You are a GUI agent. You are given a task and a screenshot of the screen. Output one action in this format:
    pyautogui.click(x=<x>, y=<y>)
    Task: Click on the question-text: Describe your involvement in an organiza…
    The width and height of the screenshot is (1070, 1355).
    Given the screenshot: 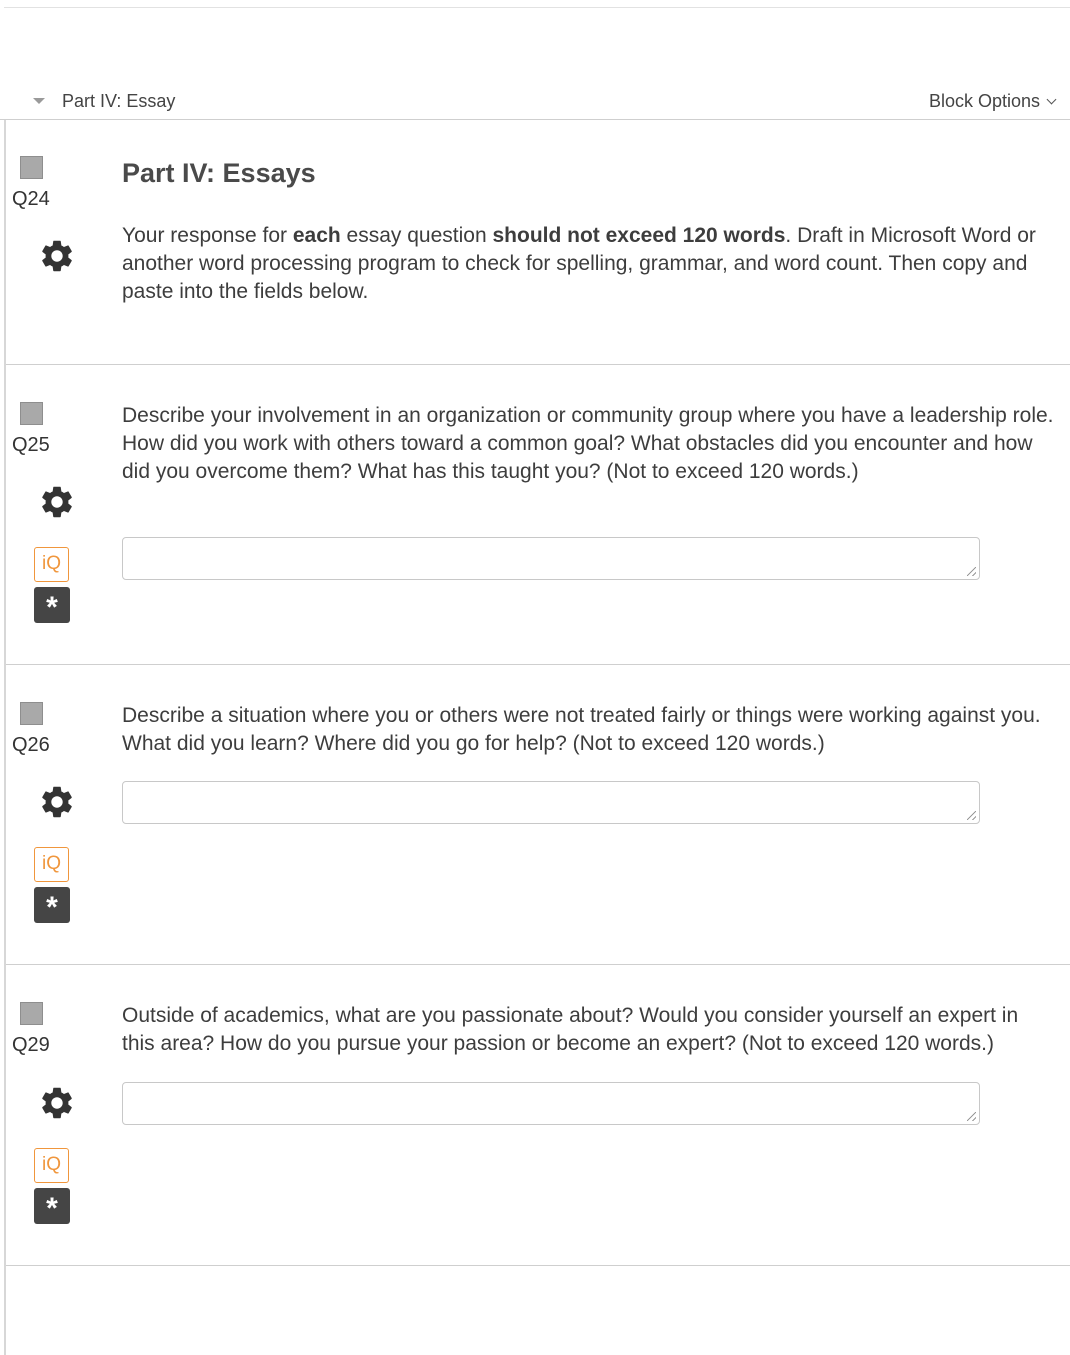 What is the action you would take?
    pyautogui.click(x=588, y=443)
    